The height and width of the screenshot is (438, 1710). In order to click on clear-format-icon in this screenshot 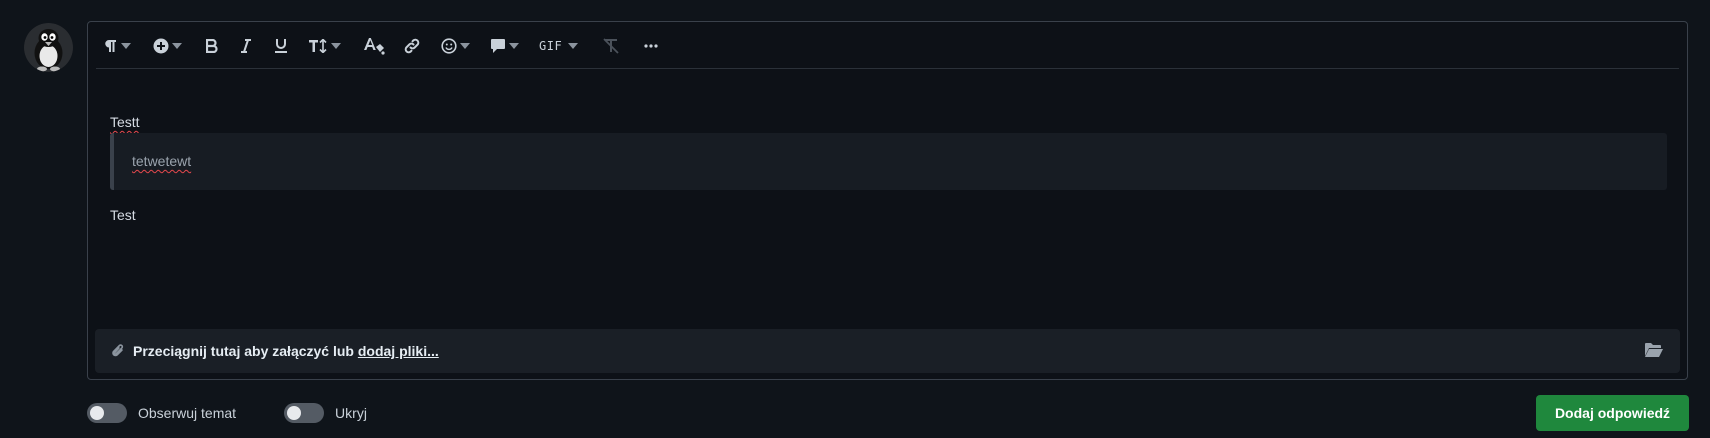, I will do `click(611, 45)`.